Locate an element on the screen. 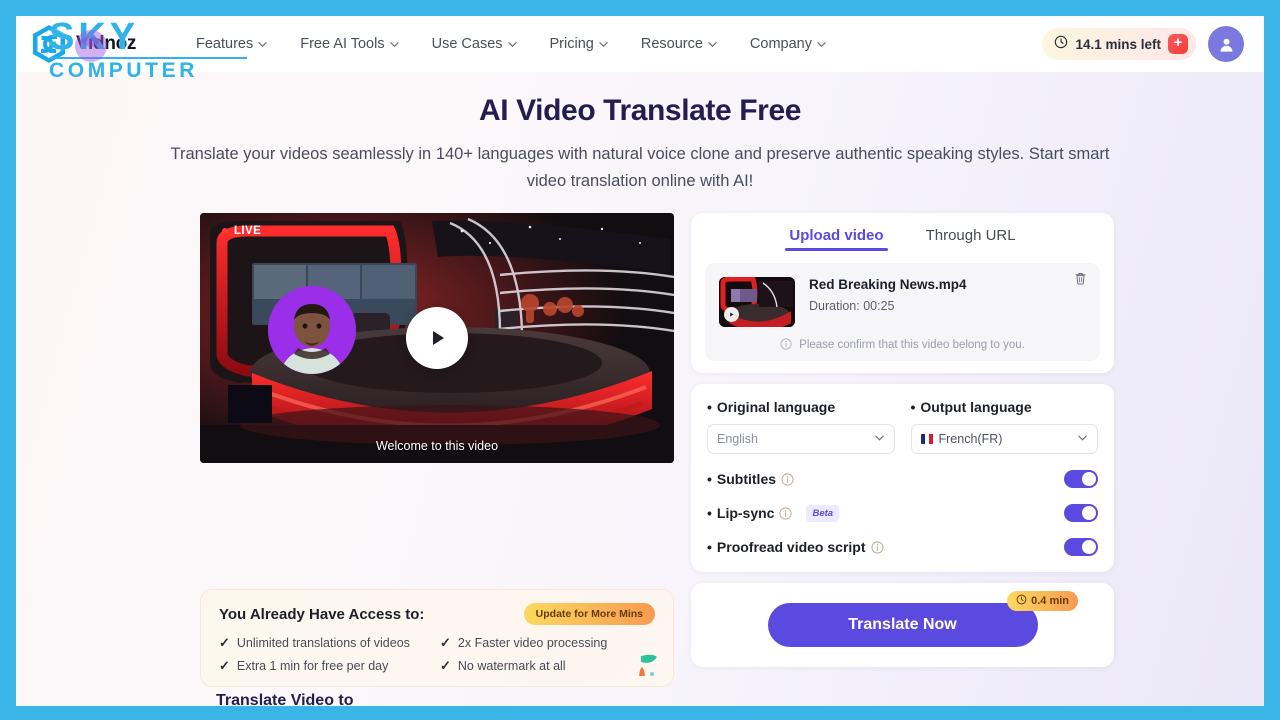 Image resolution: width=1280 pixels, height=720 pixels. tab-upload-video: Upload video is located at coordinates (836, 239).